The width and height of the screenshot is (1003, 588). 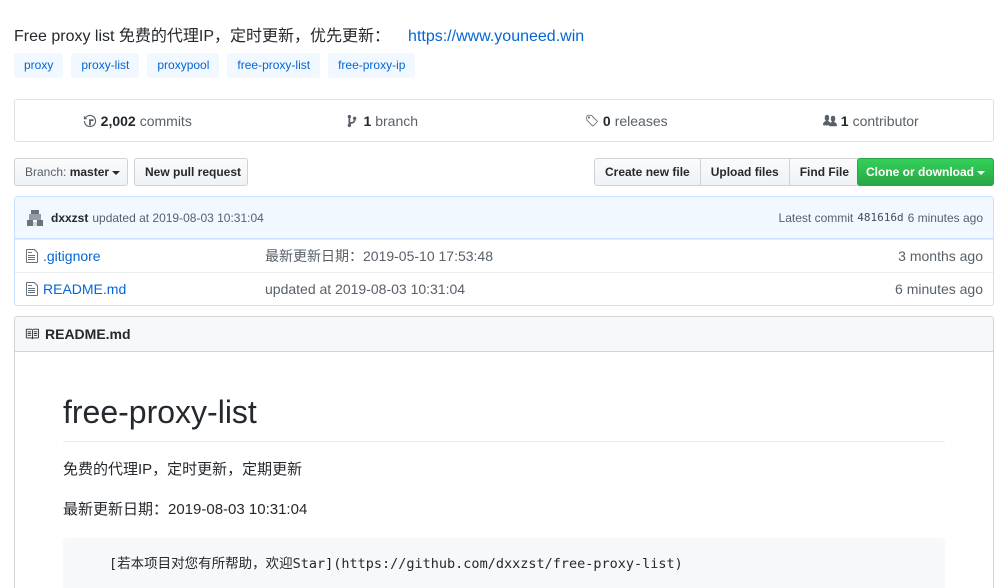 What do you see at coordinates (496, 36) in the screenshot?
I see `homepage-link: https://www.youneed.win` at bounding box center [496, 36].